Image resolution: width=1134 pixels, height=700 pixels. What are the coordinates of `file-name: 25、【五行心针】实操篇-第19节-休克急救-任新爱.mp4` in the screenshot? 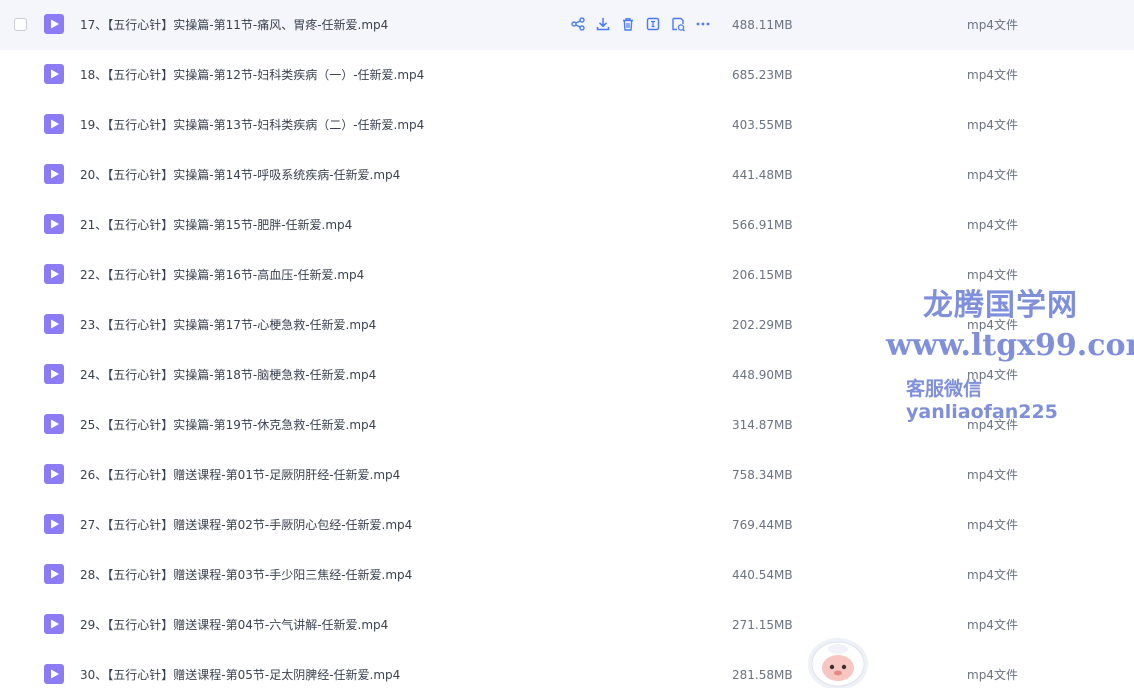 It's located at (228, 425).